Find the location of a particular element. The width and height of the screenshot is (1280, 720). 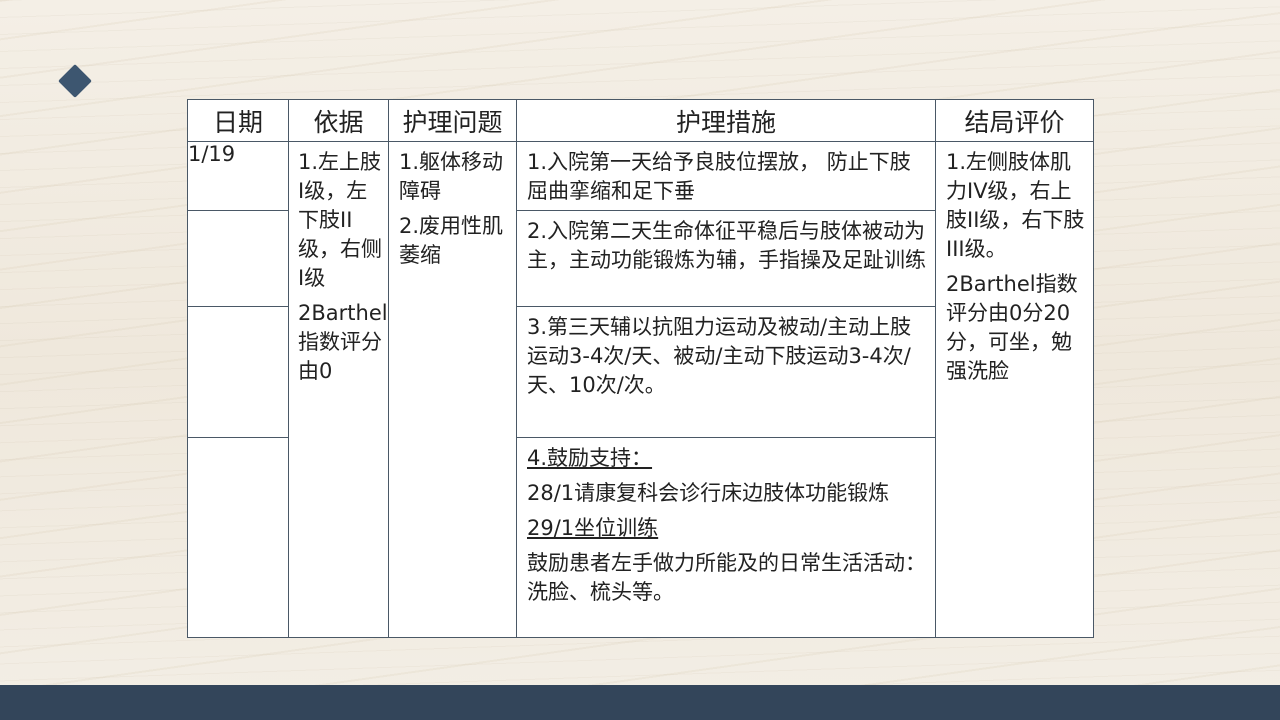

measure-cell: 1.入院第一天给予良肢位摆放， 防止下肢屈曲挛缩和足下垂 is located at coordinates (726, 176).